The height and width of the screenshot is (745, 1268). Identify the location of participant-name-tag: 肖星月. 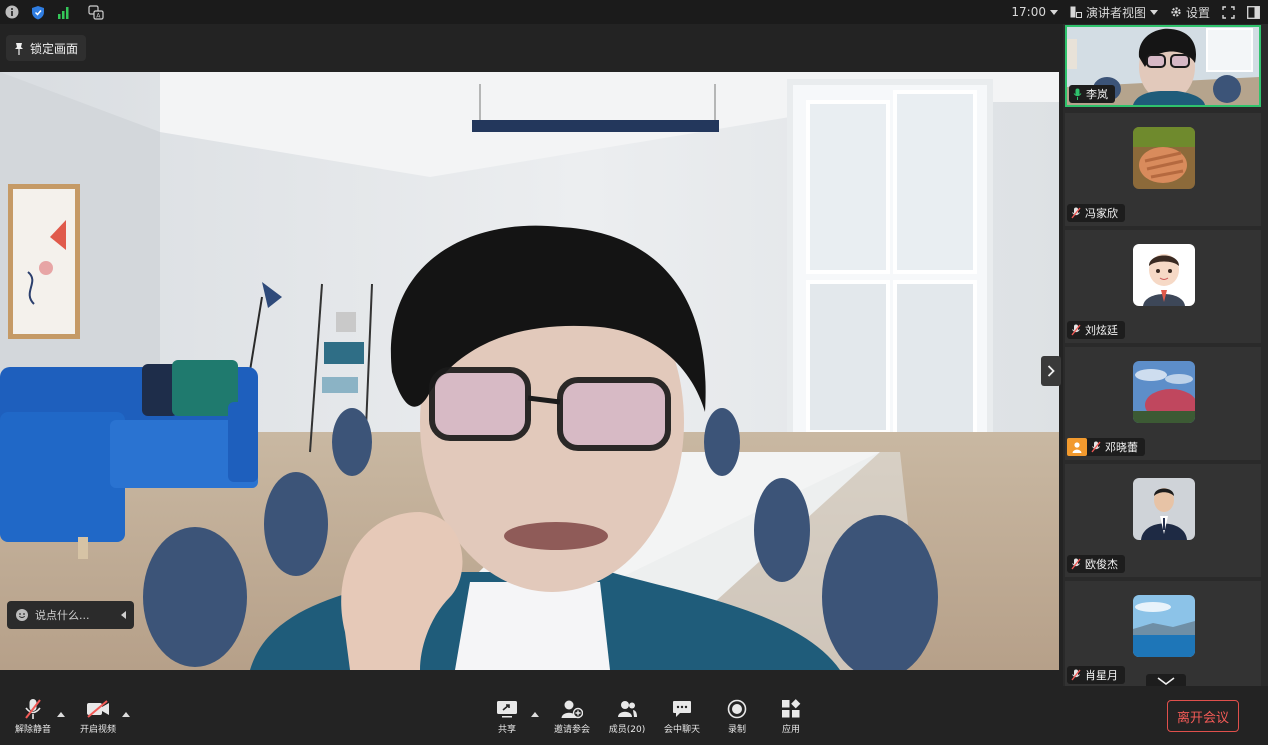
(1096, 675).